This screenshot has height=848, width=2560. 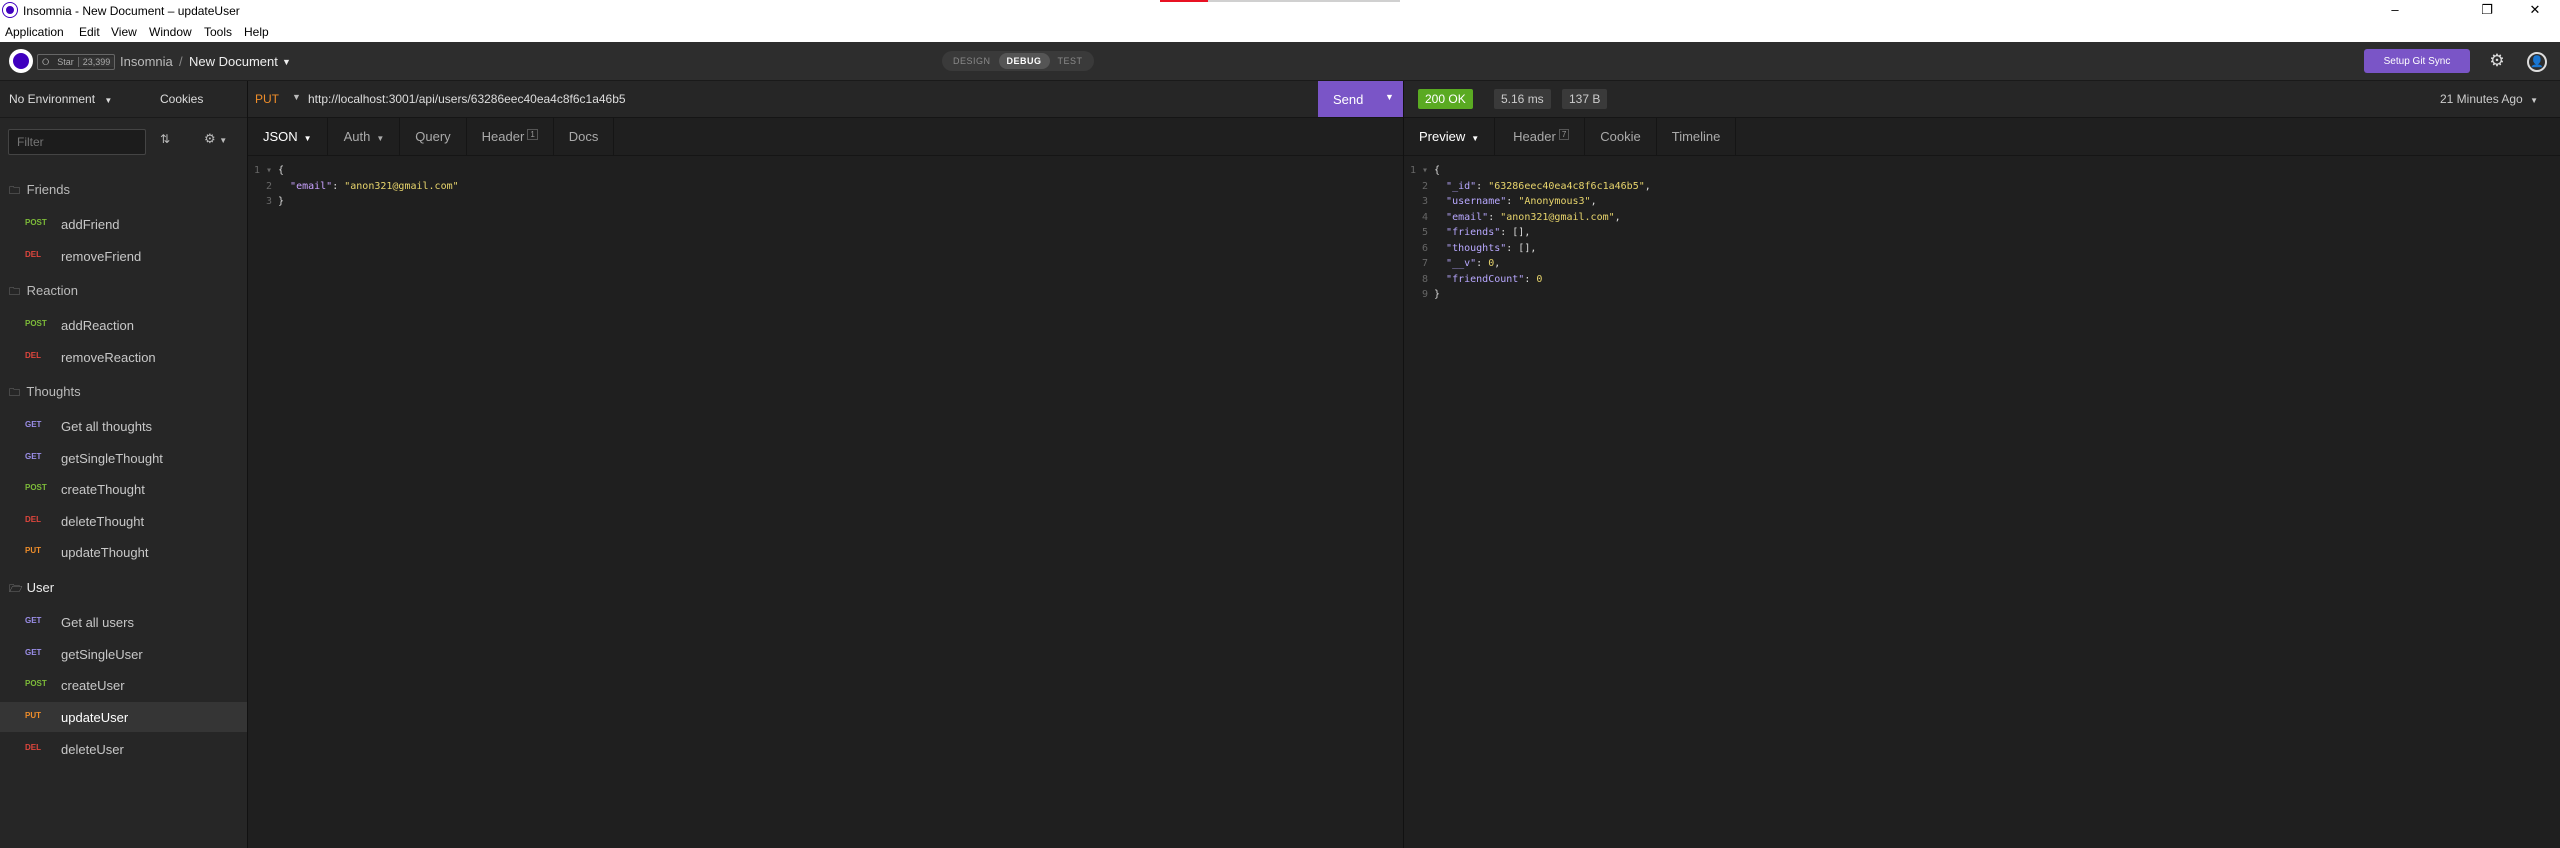 I want to click on menu-view: View, so click(x=124, y=32).